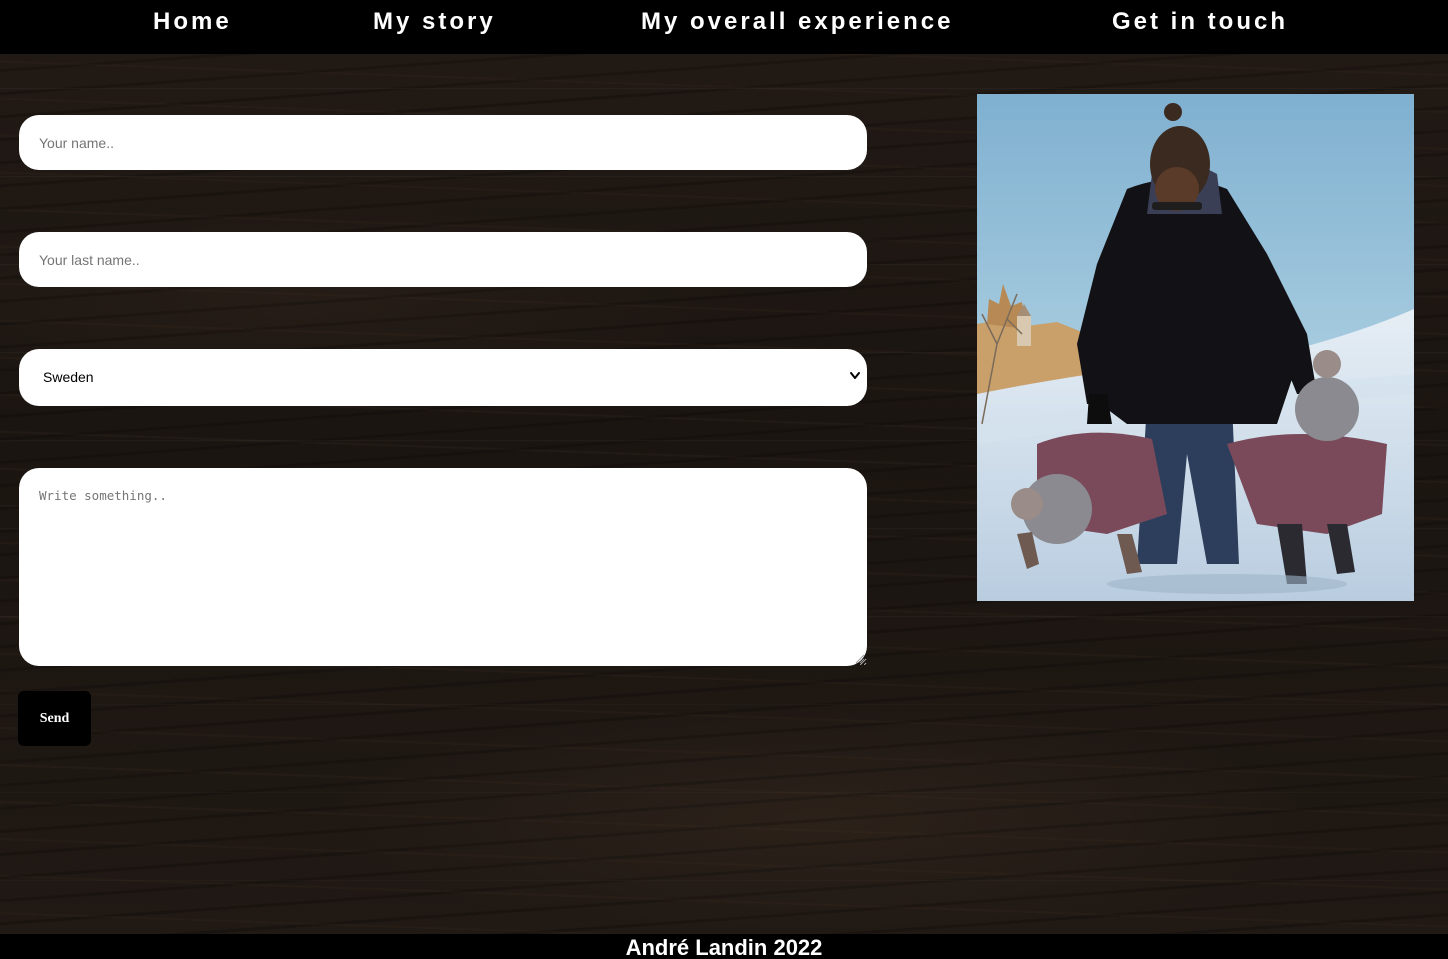  Describe the element at coordinates (859, 658) in the screenshot. I see `resize-grip-icon` at that location.